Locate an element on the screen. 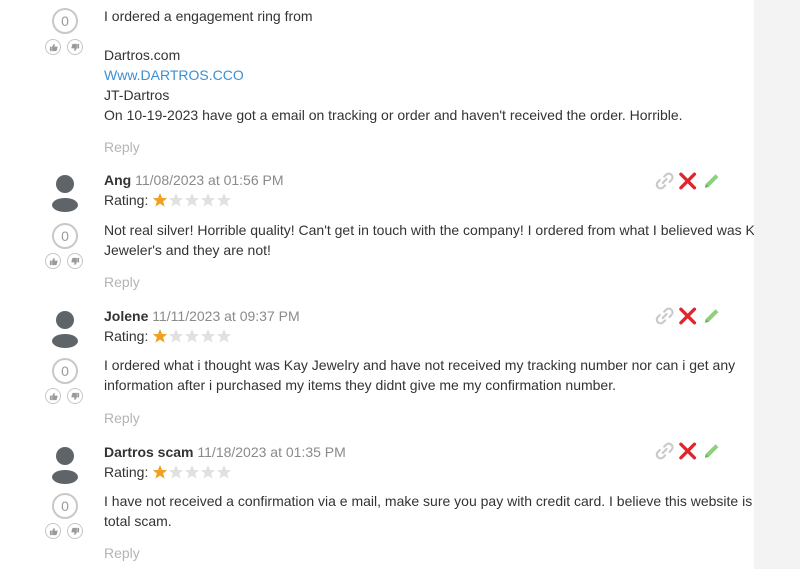 This screenshot has width=800, height=569. comment-date: 11/18/2023 at 01:35 PM is located at coordinates (271, 452).